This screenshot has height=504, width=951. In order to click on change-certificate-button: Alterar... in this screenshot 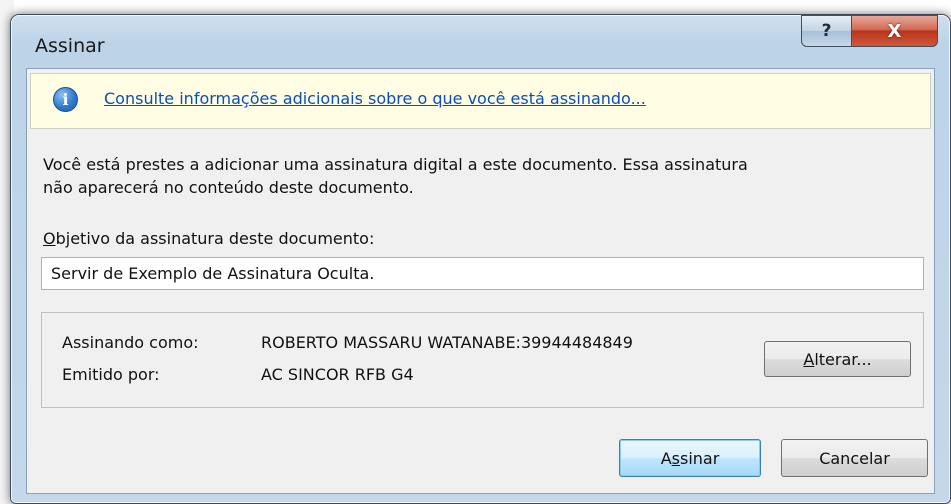, I will do `click(837, 359)`.